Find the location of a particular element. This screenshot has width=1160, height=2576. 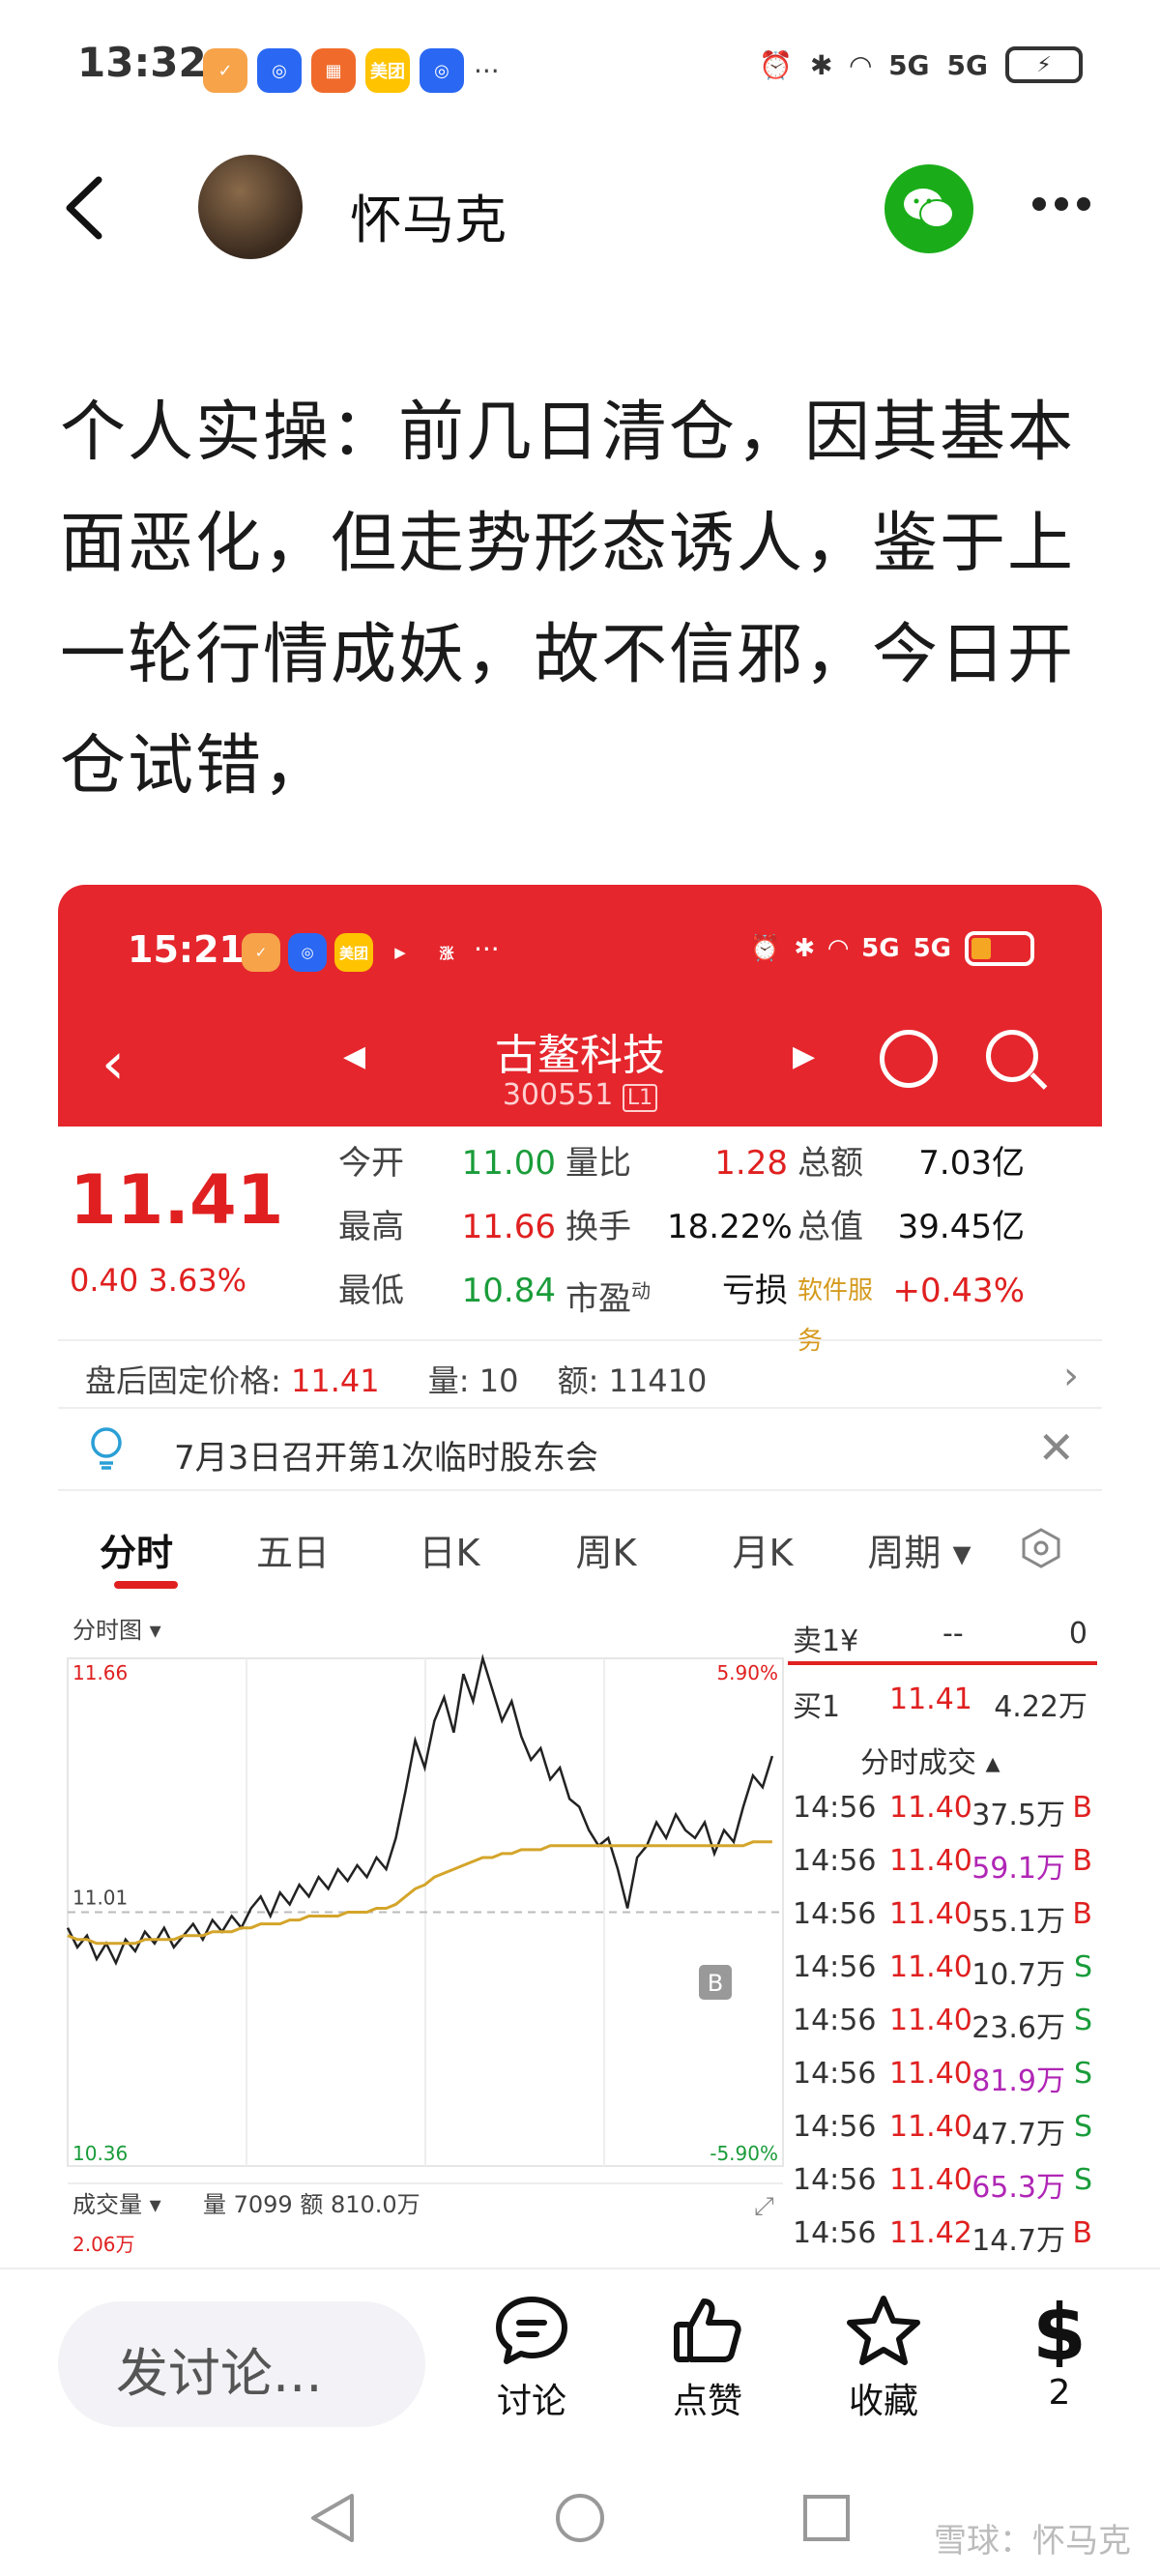

search-icon is located at coordinates (1012, 1056).